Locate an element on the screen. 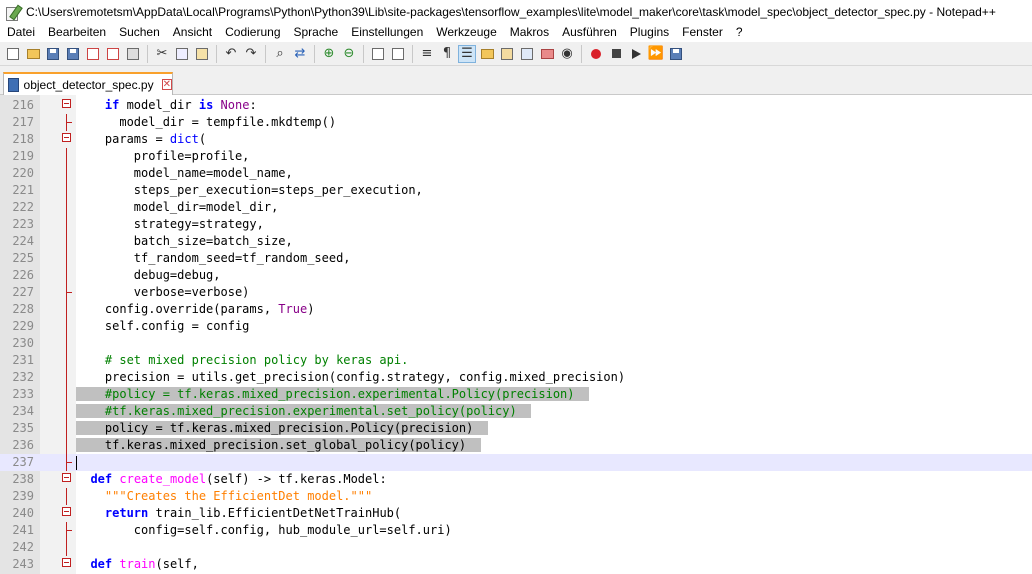  code-line-current: 237 is located at coordinates (516, 462).